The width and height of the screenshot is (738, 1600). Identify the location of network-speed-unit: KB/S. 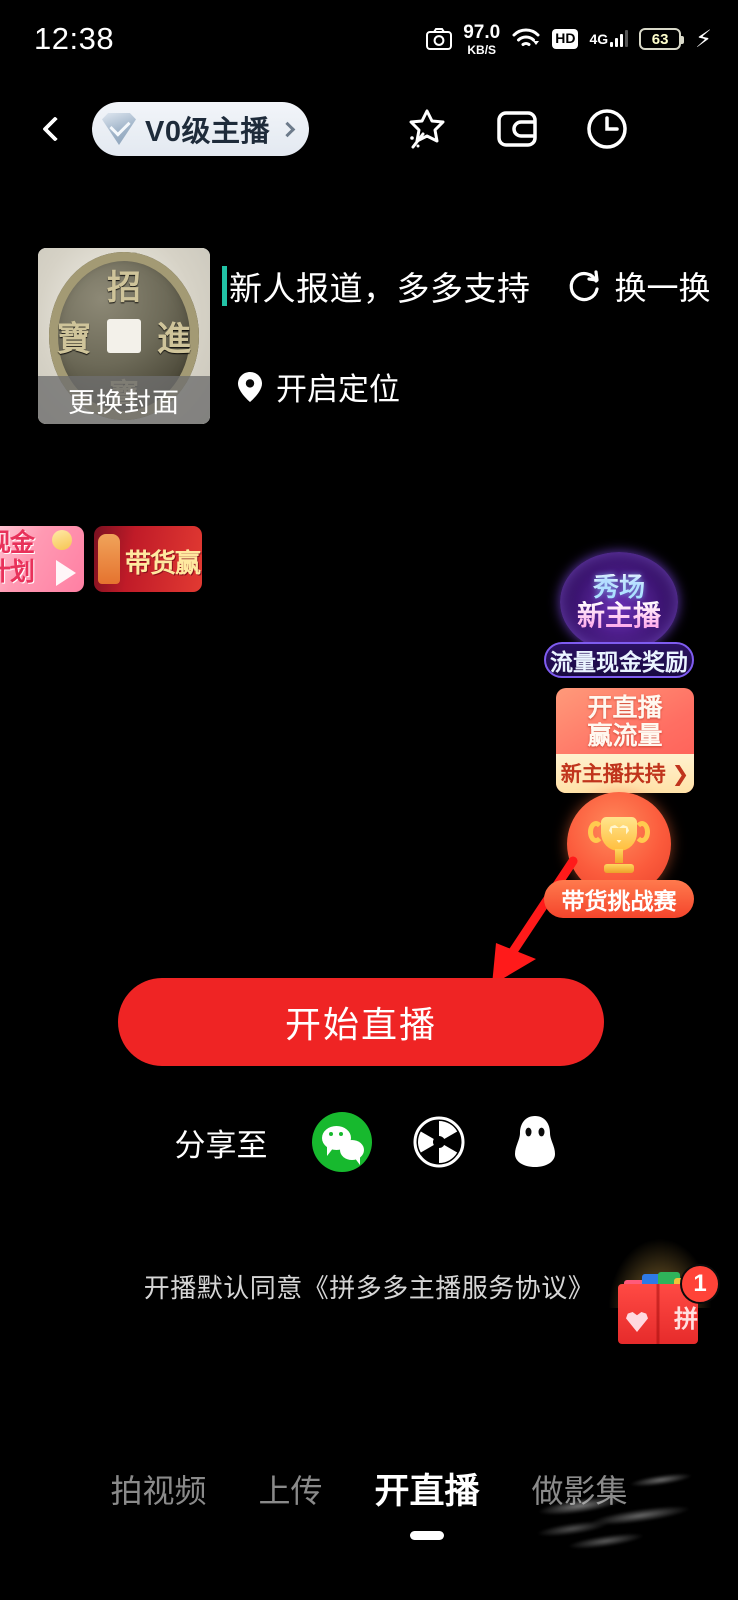
(482, 49).